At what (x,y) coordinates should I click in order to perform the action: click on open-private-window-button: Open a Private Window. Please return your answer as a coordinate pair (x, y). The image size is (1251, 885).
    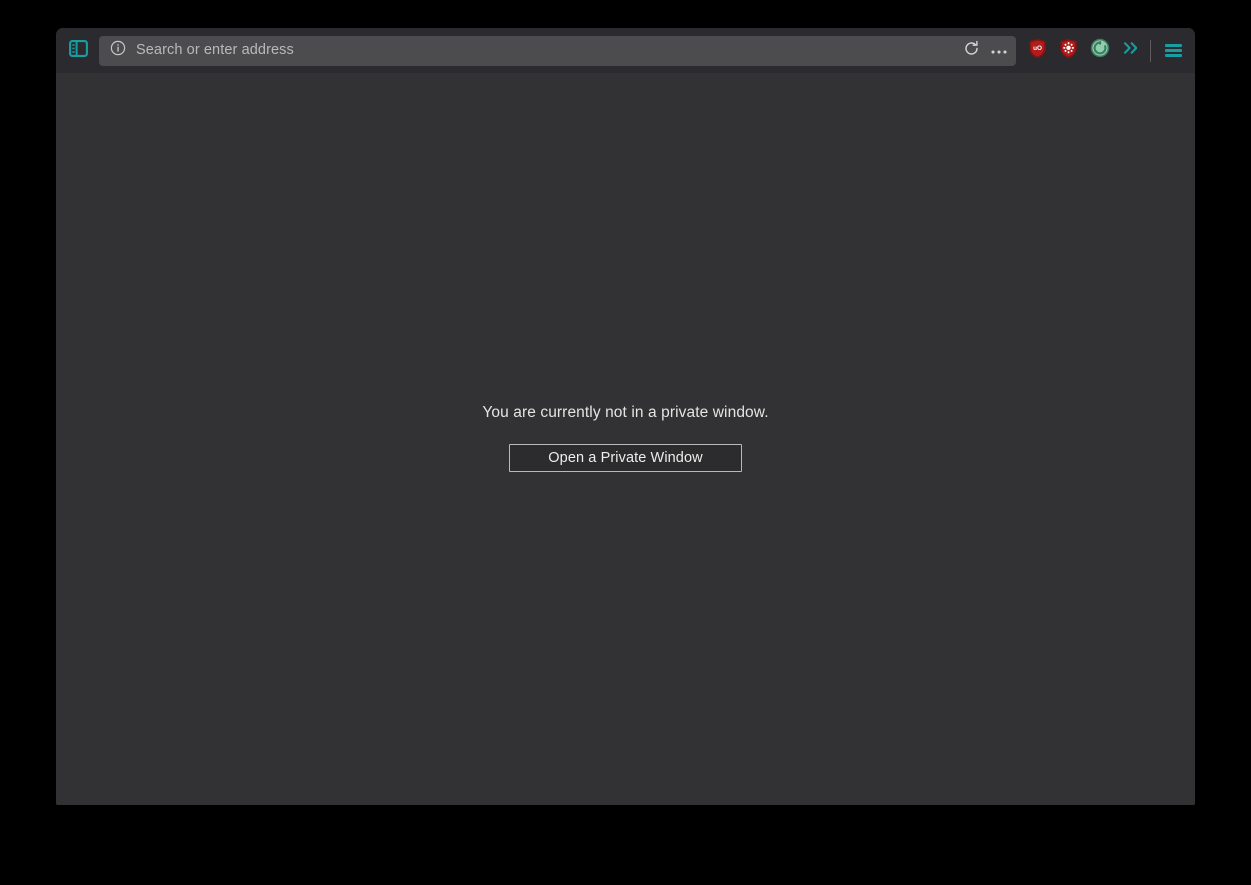
    Looking at the image, I should click on (625, 458).